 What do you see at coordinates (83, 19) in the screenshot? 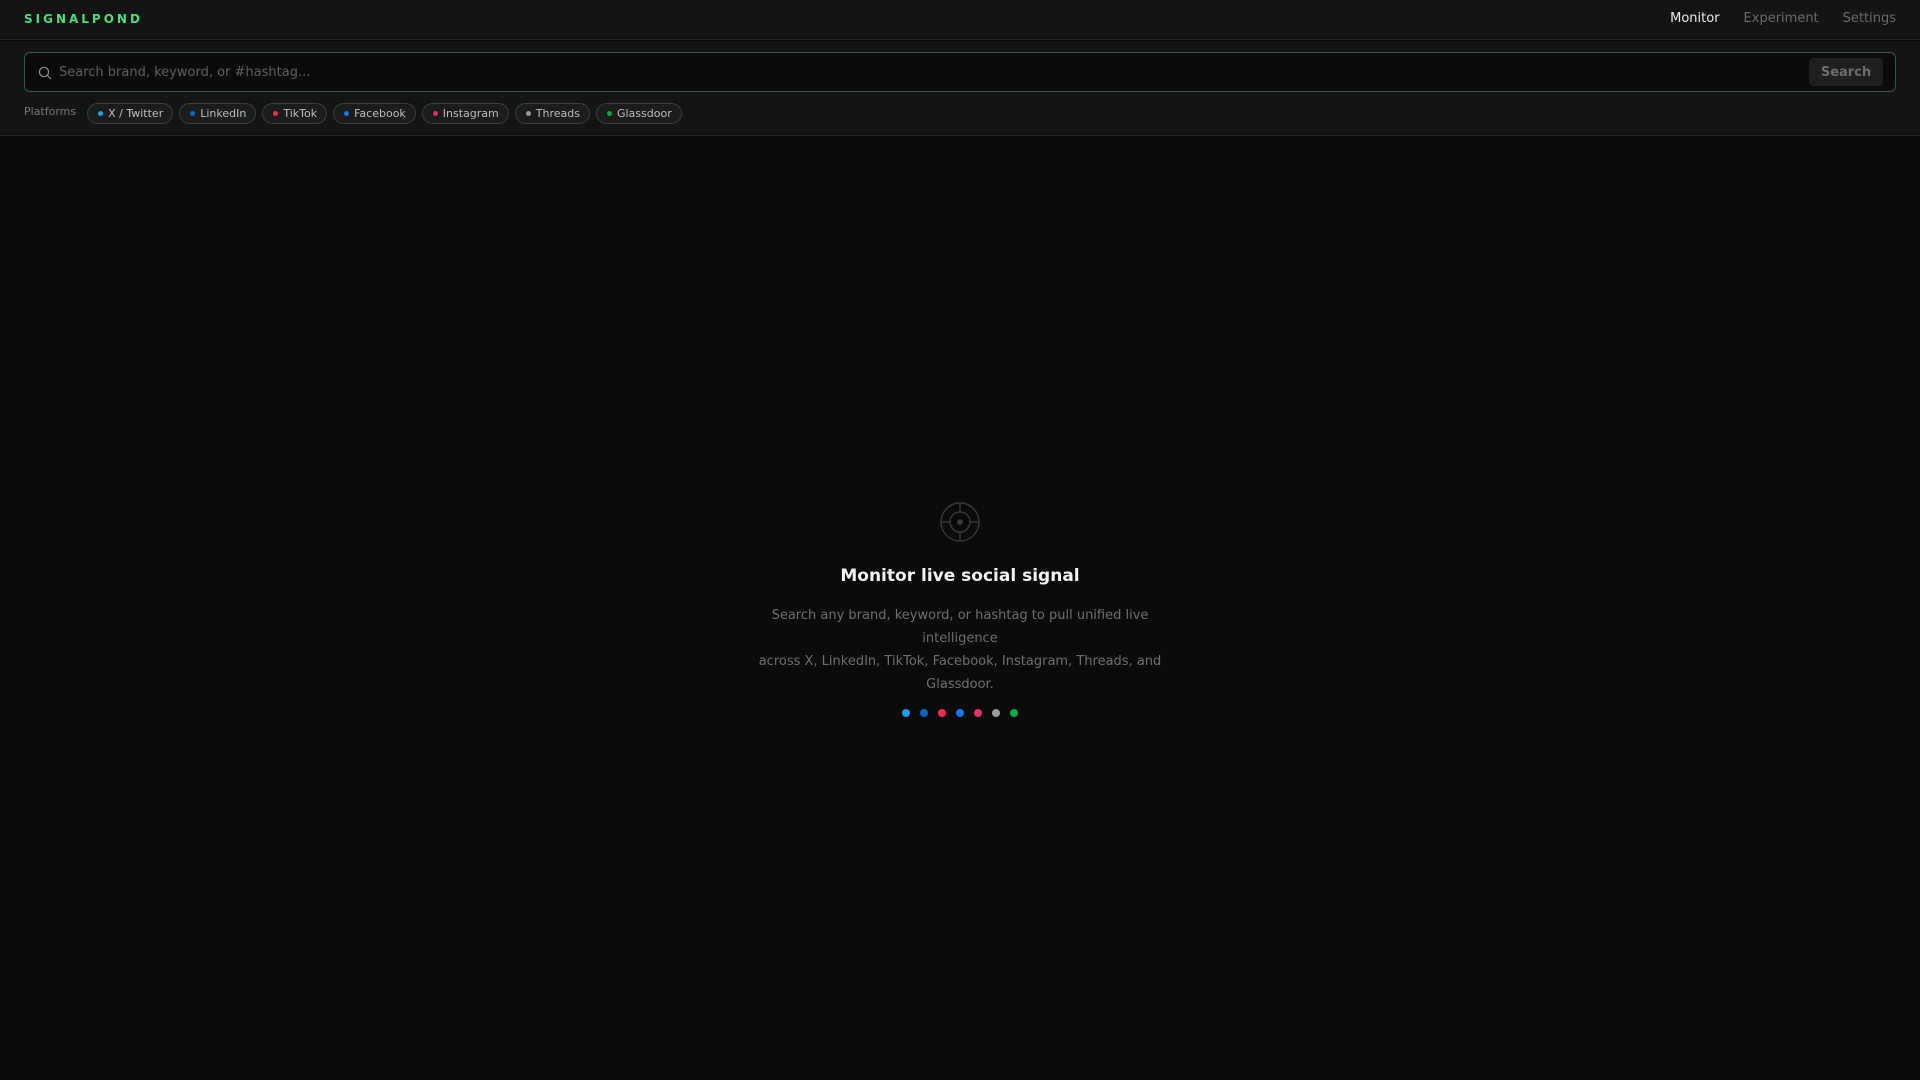
I see `brand-logo: SIGNALPOND` at bounding box center [83, 19].